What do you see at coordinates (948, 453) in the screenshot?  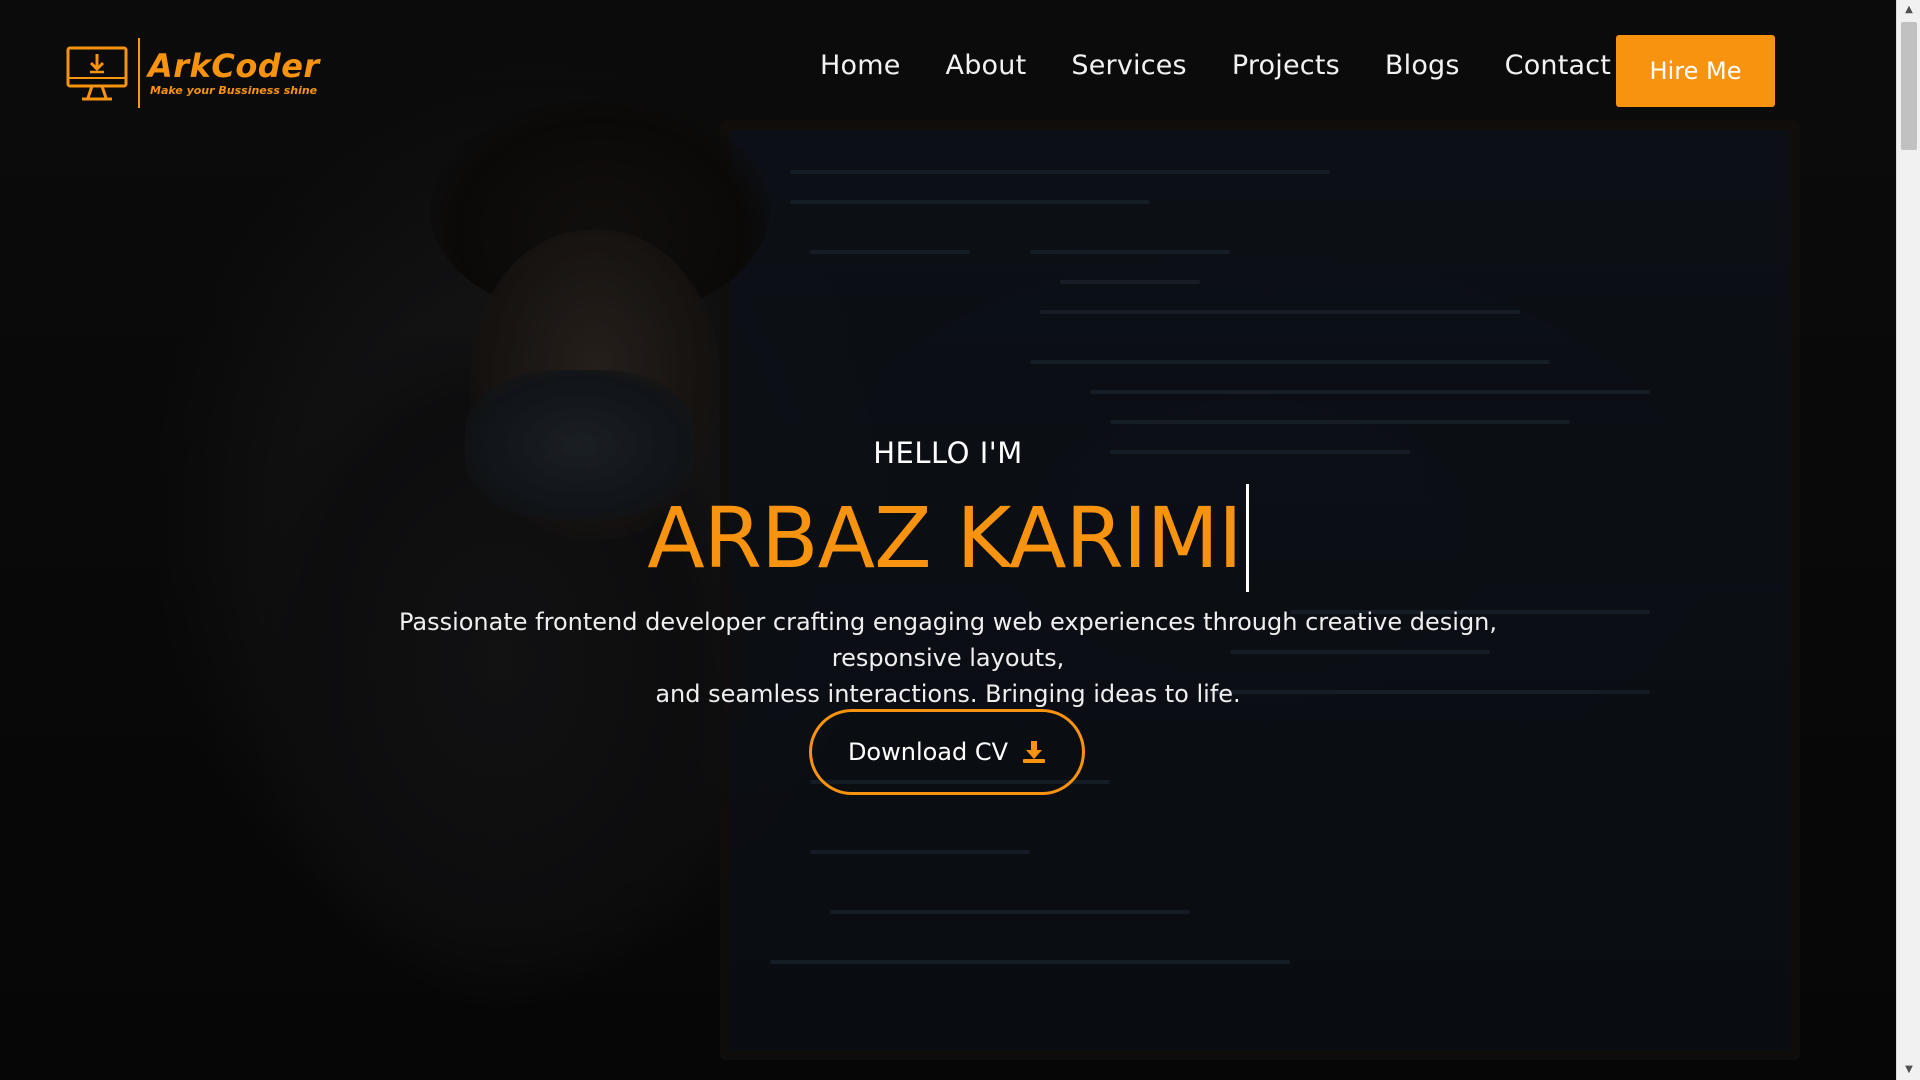 I see `hero-greeting: HELLO I'M` at bounding box center [948, 453].